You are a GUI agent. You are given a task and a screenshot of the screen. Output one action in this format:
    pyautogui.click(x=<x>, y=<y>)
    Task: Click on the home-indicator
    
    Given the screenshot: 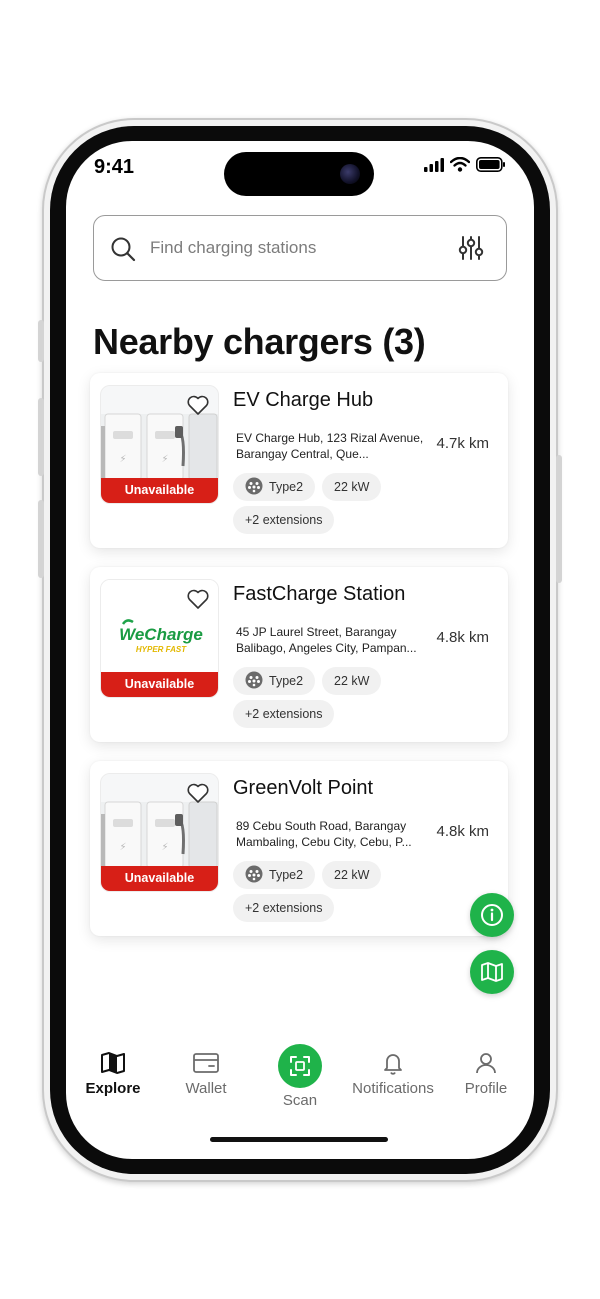 What is the action you would take?
    pyautogui.click(x=299, y=1139)
    